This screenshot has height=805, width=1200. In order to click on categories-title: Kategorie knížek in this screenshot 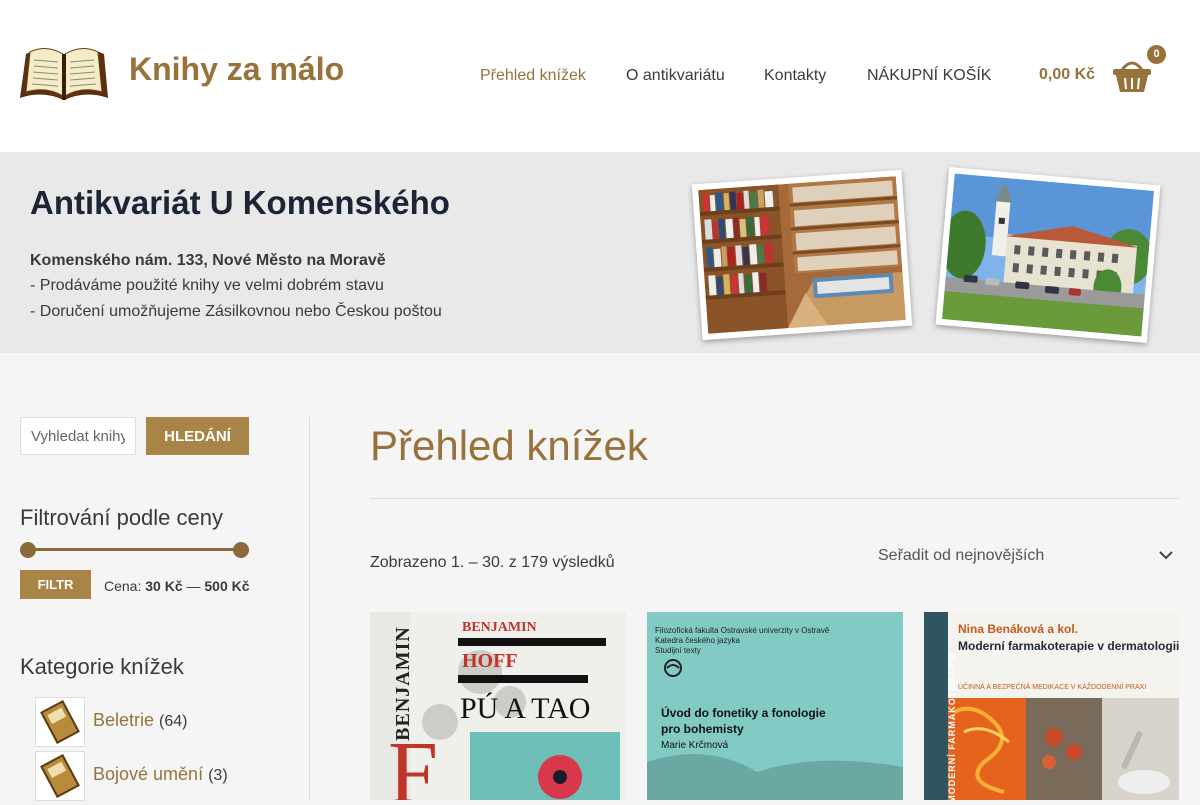, I will do `click(102, 666)`.